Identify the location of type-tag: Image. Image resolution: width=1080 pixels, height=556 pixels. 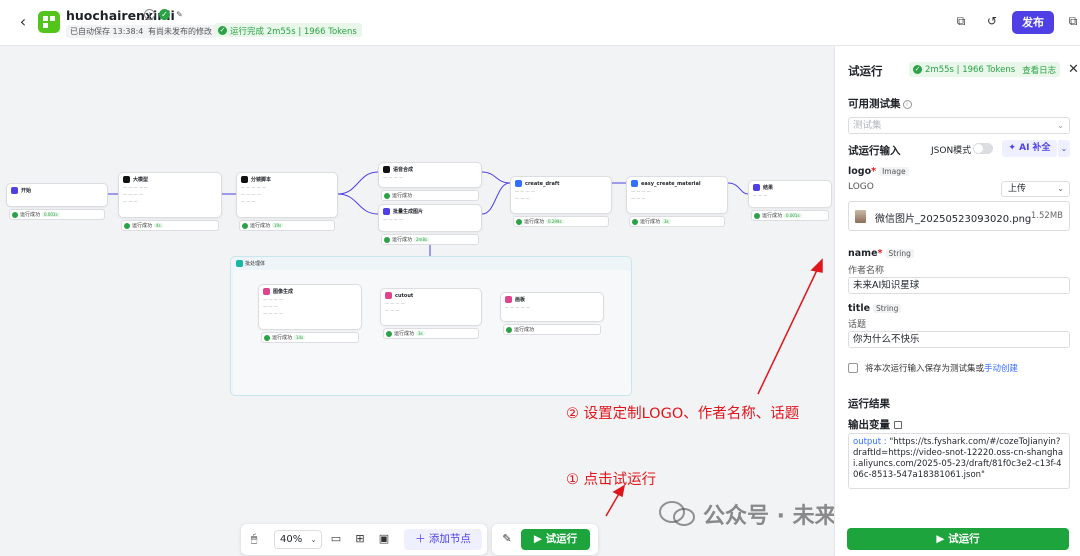
(894, 171).